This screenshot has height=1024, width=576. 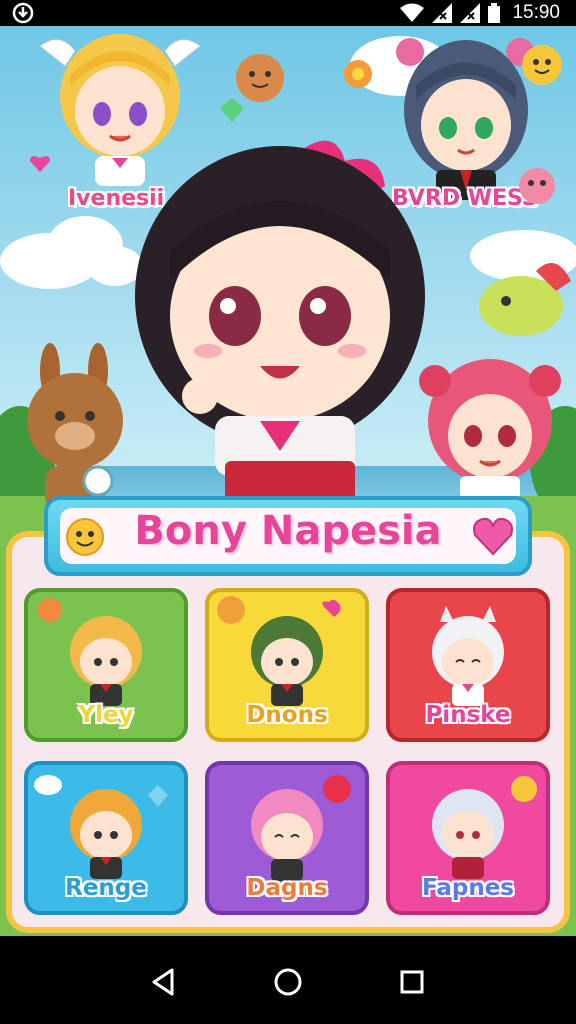 I want to click on signal-icon, so click(x=442, y=13).